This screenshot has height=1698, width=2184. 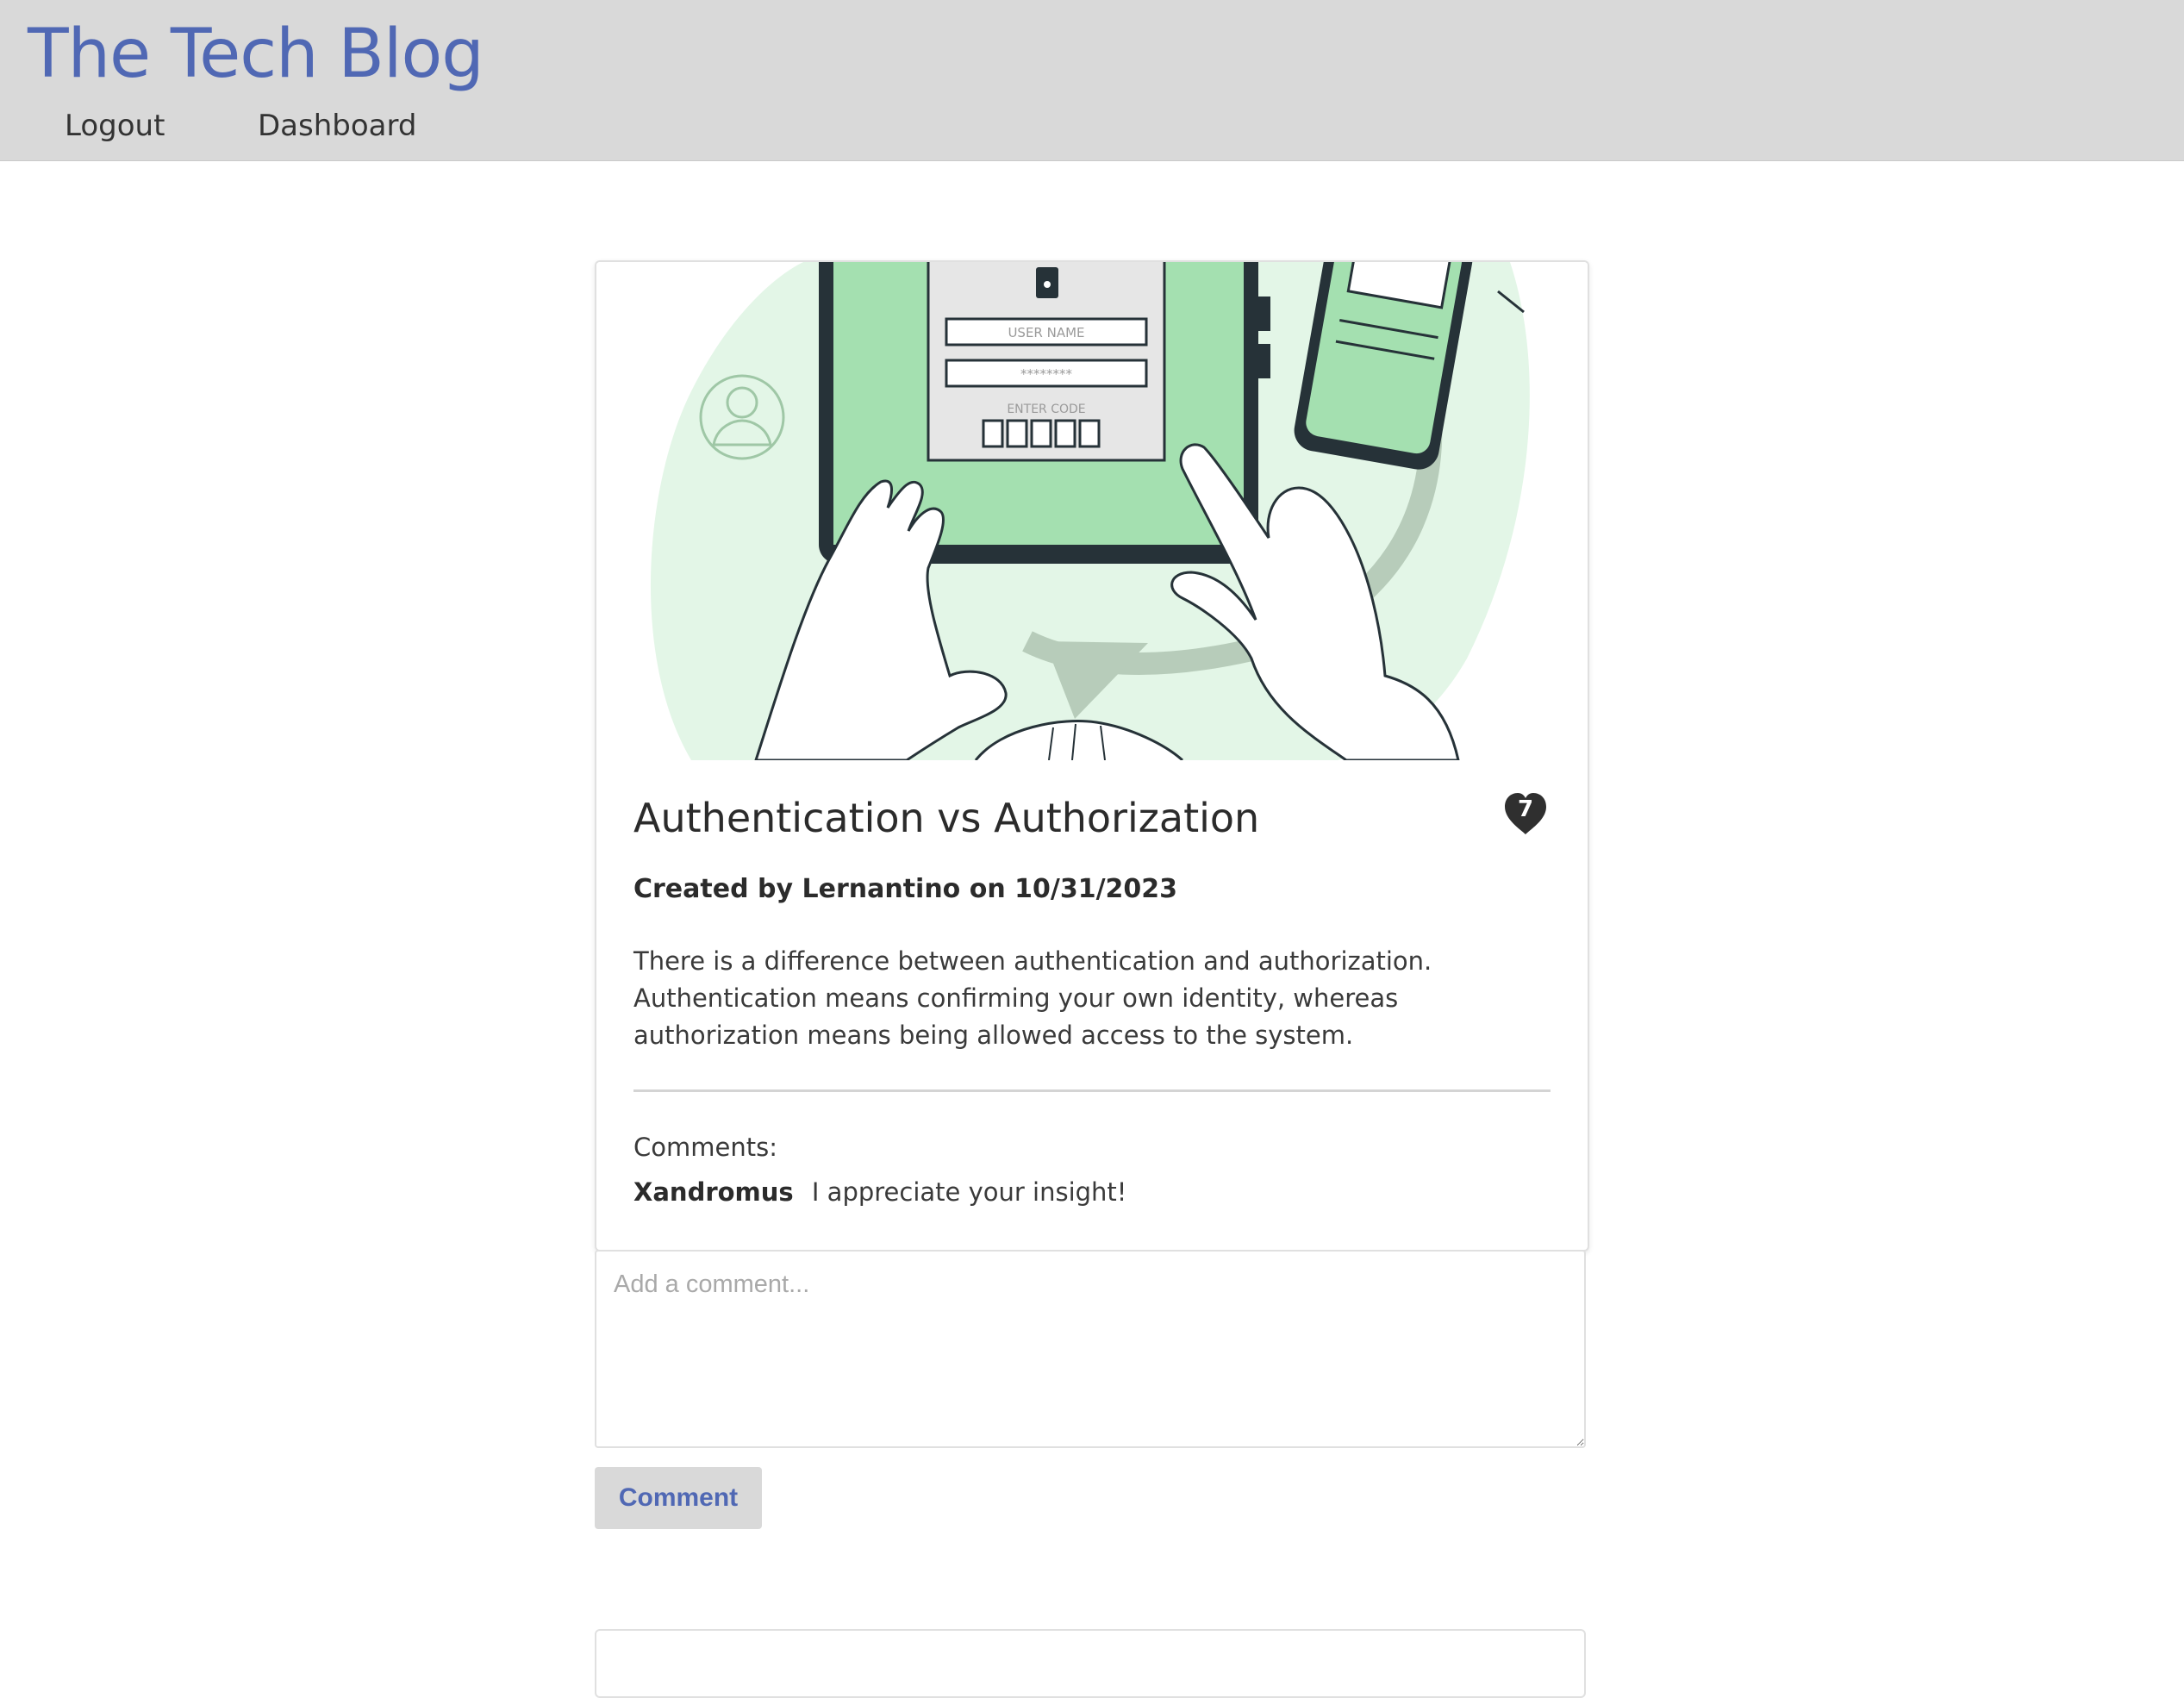 I want to click on comments-heading: Comments:, so click(x=705, y=1147).